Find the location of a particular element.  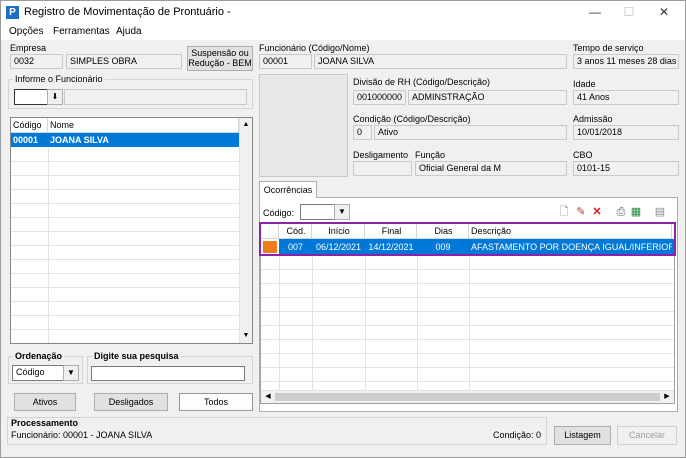

funcao-label: Função is located at coordinates (430, 155).